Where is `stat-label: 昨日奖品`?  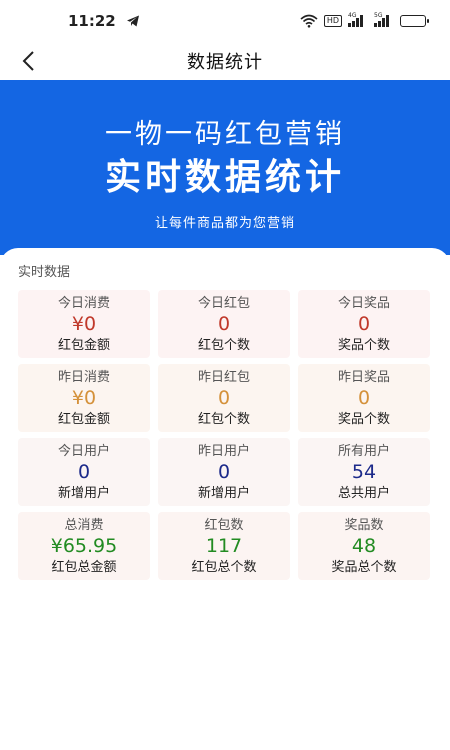
stat-label: 昨日奖品 is located at coordinates (363, 377).